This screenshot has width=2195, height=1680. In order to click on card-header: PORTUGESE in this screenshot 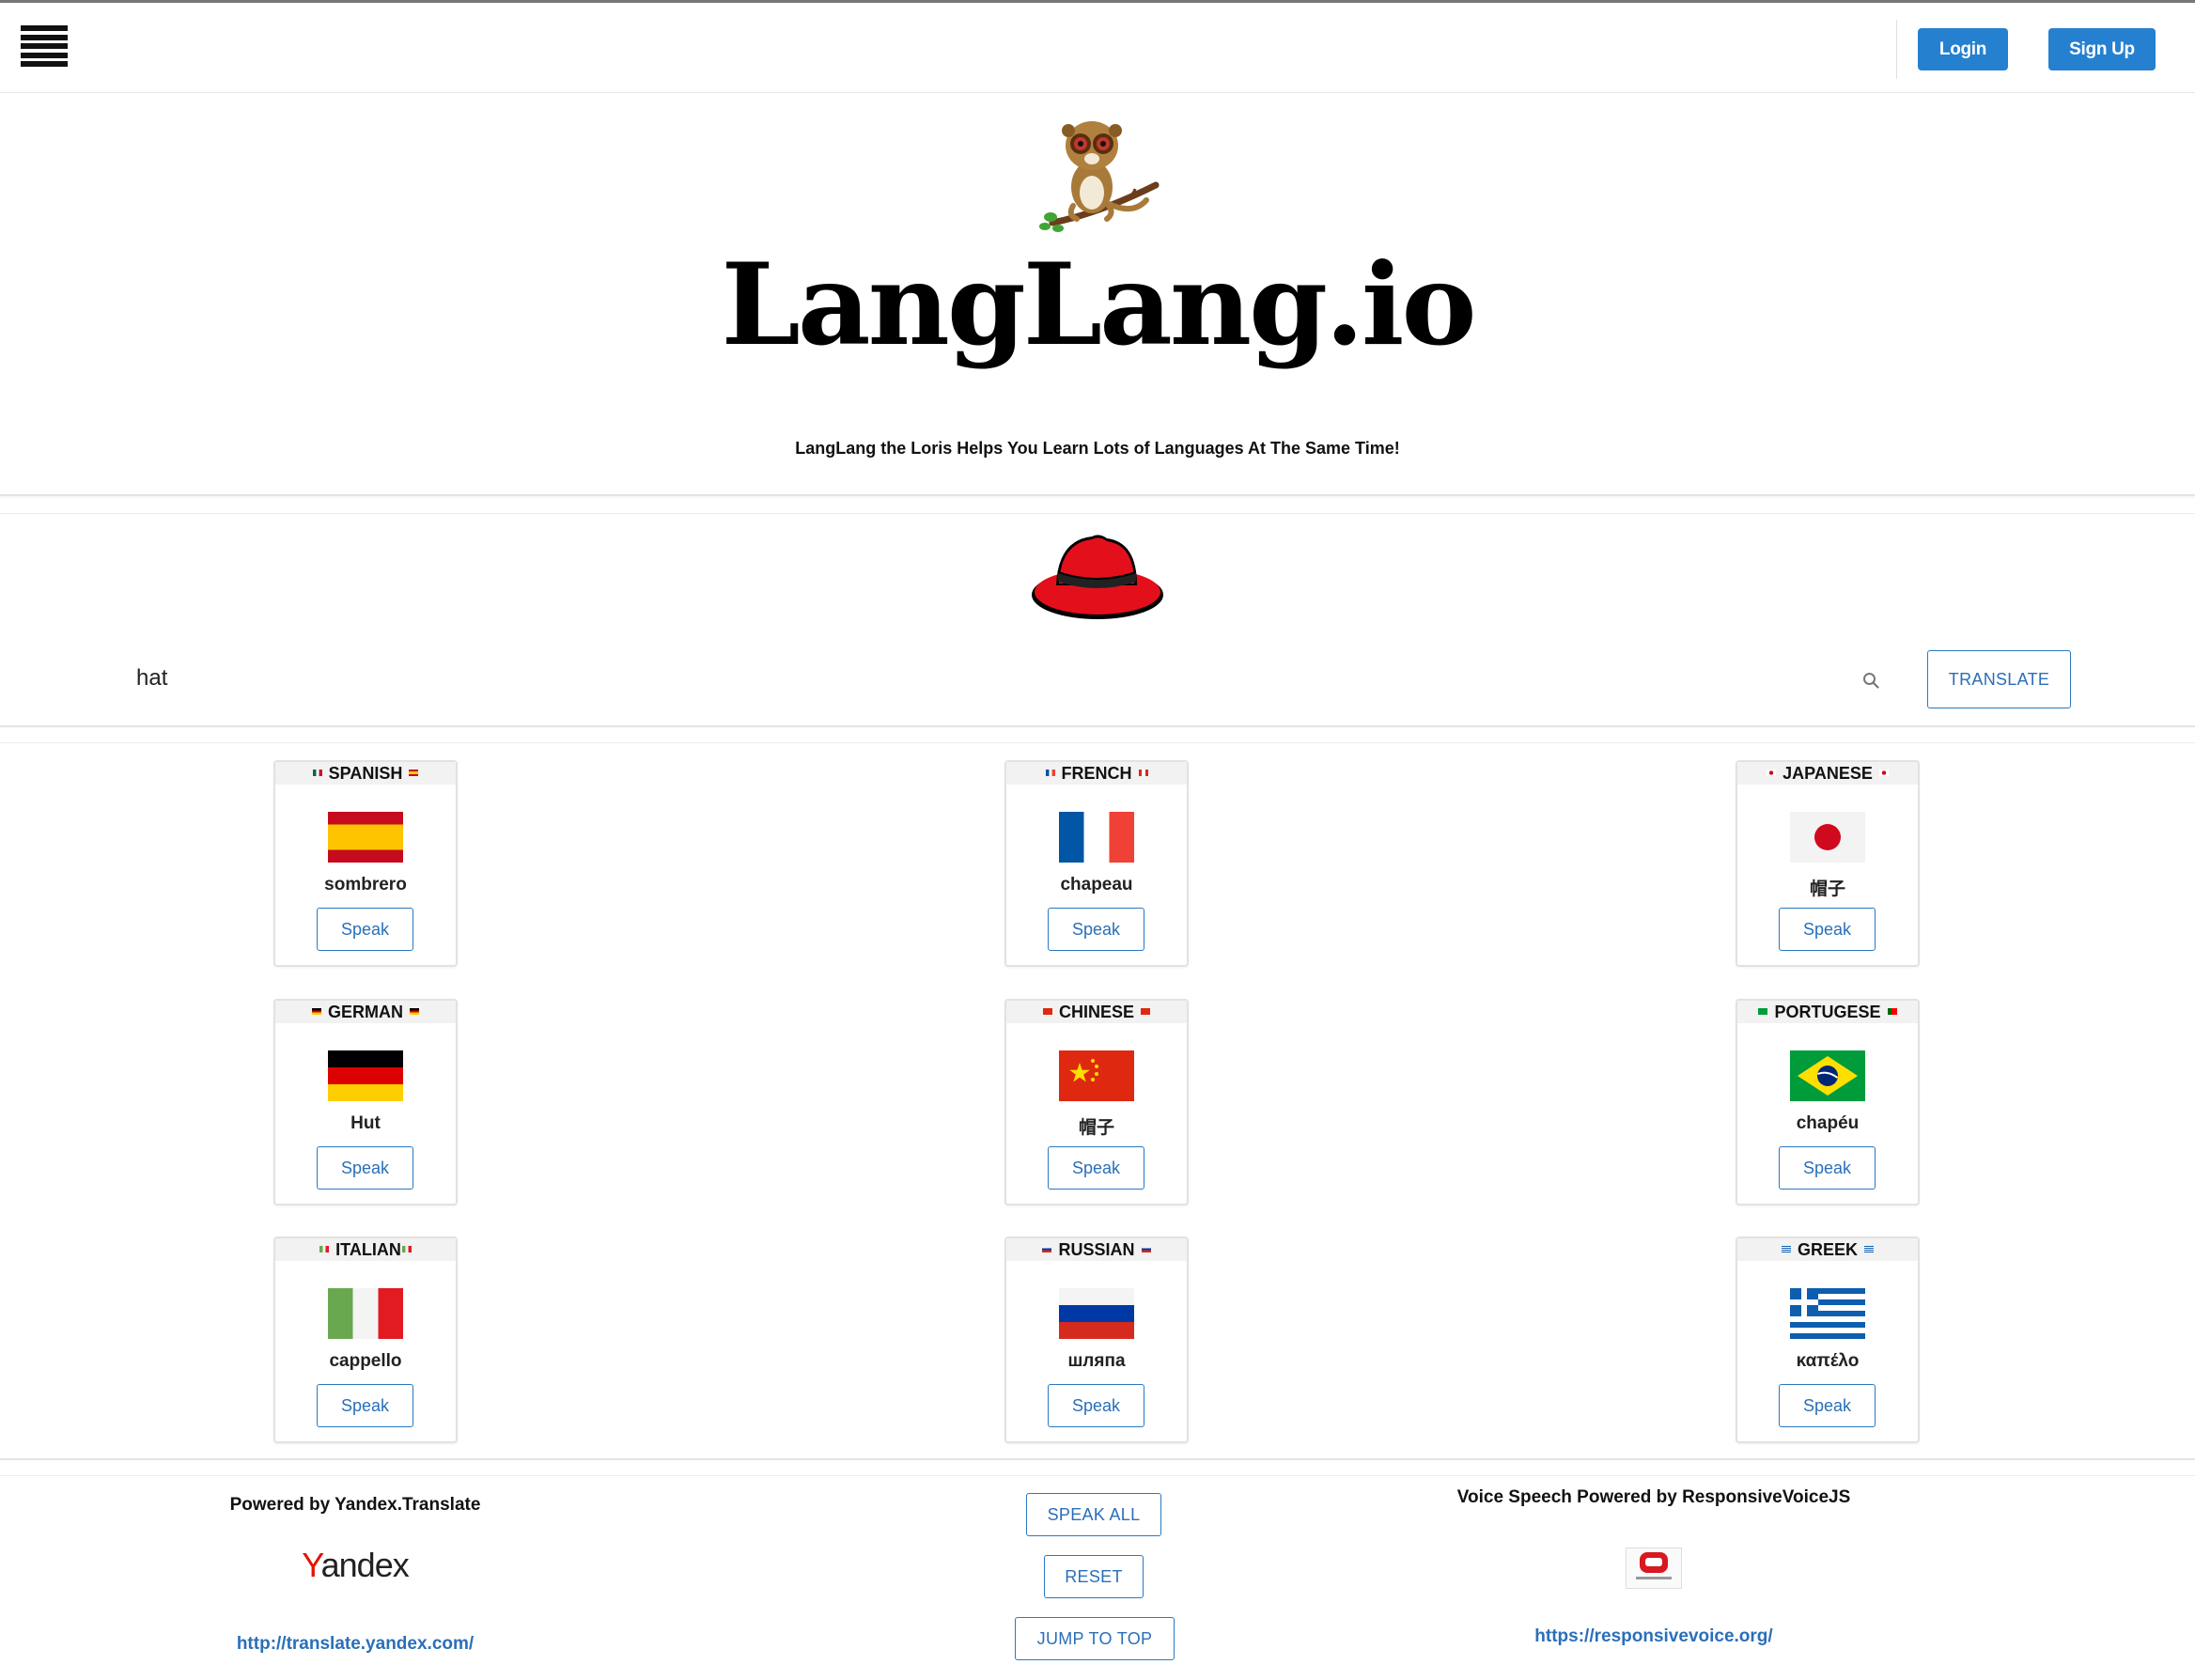, I will do `click(1827, 1012)`.